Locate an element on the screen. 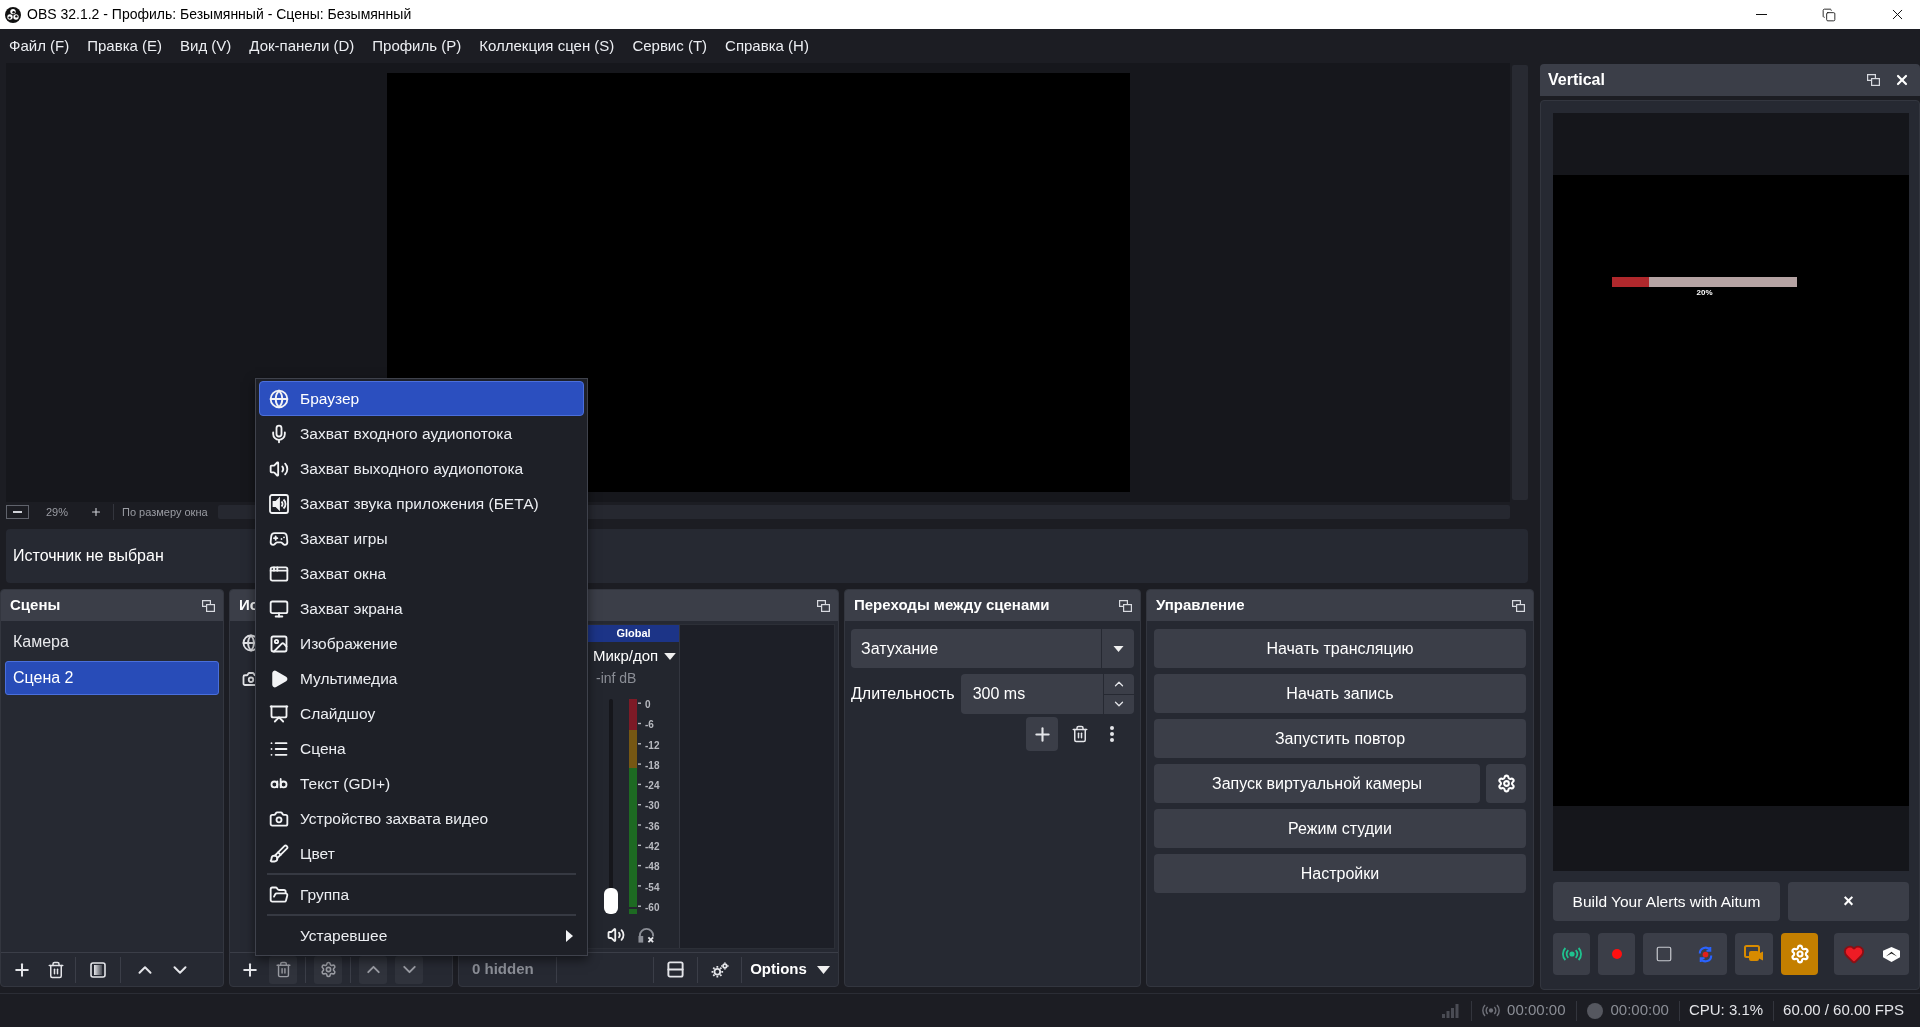 The width and height of the screenshot is (1920, 1027). move-down-button is located at coordinates (409, 969).